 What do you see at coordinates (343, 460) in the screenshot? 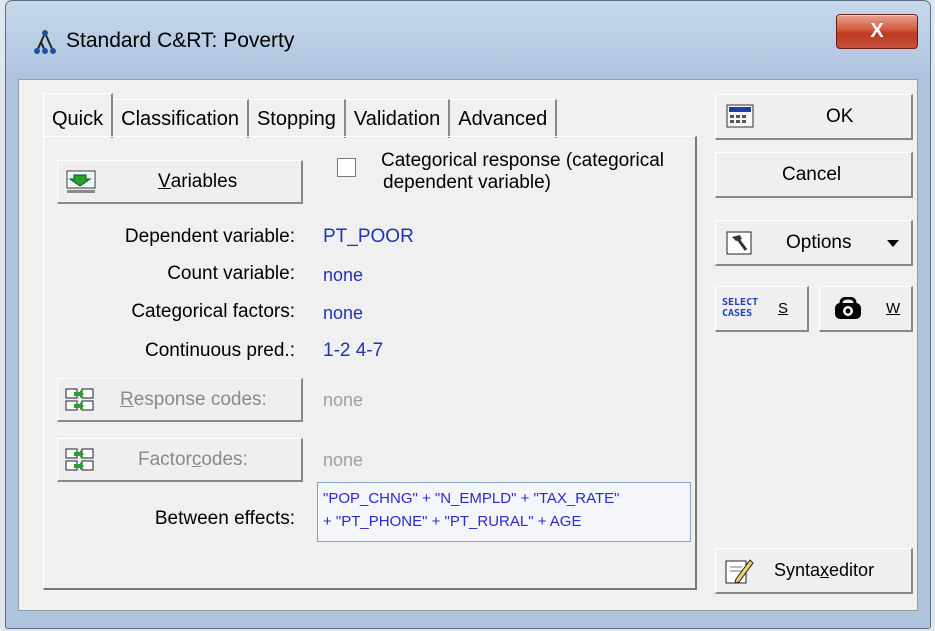
I see `factor-codes-value: none` at bounding box center [343, 460].